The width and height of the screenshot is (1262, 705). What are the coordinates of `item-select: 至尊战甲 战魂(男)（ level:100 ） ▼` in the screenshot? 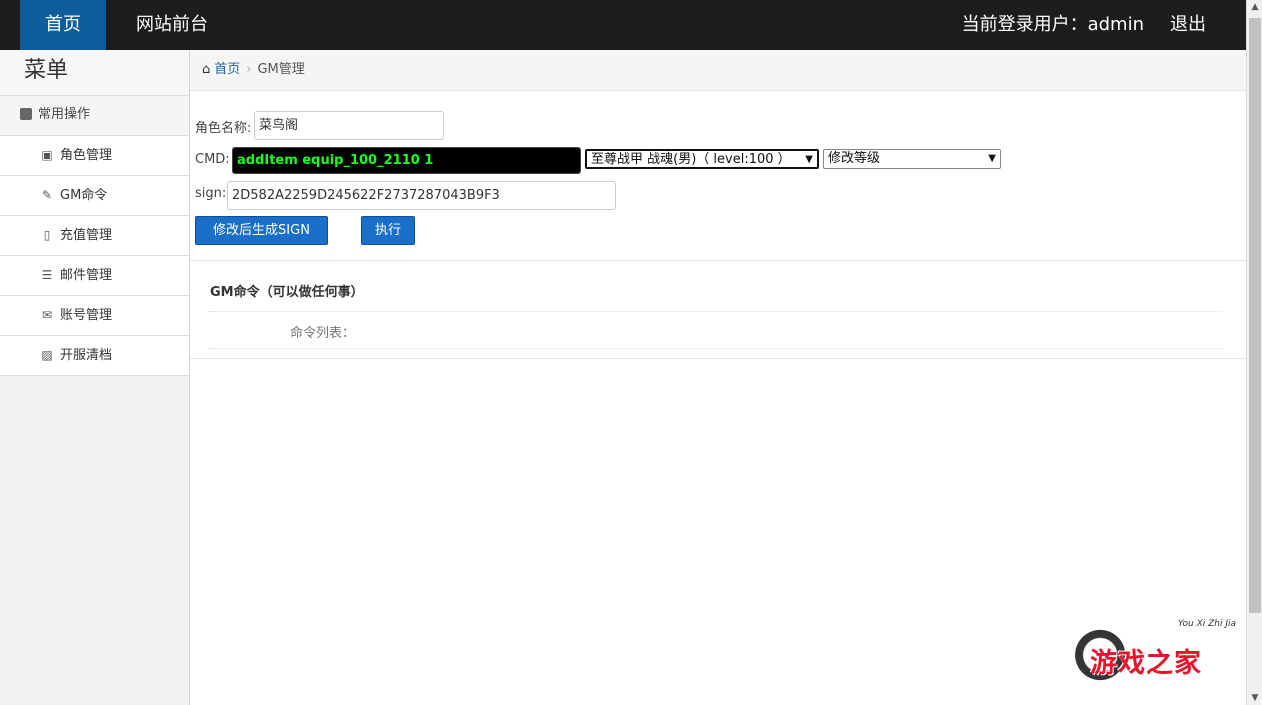 It's located at (702, 159).